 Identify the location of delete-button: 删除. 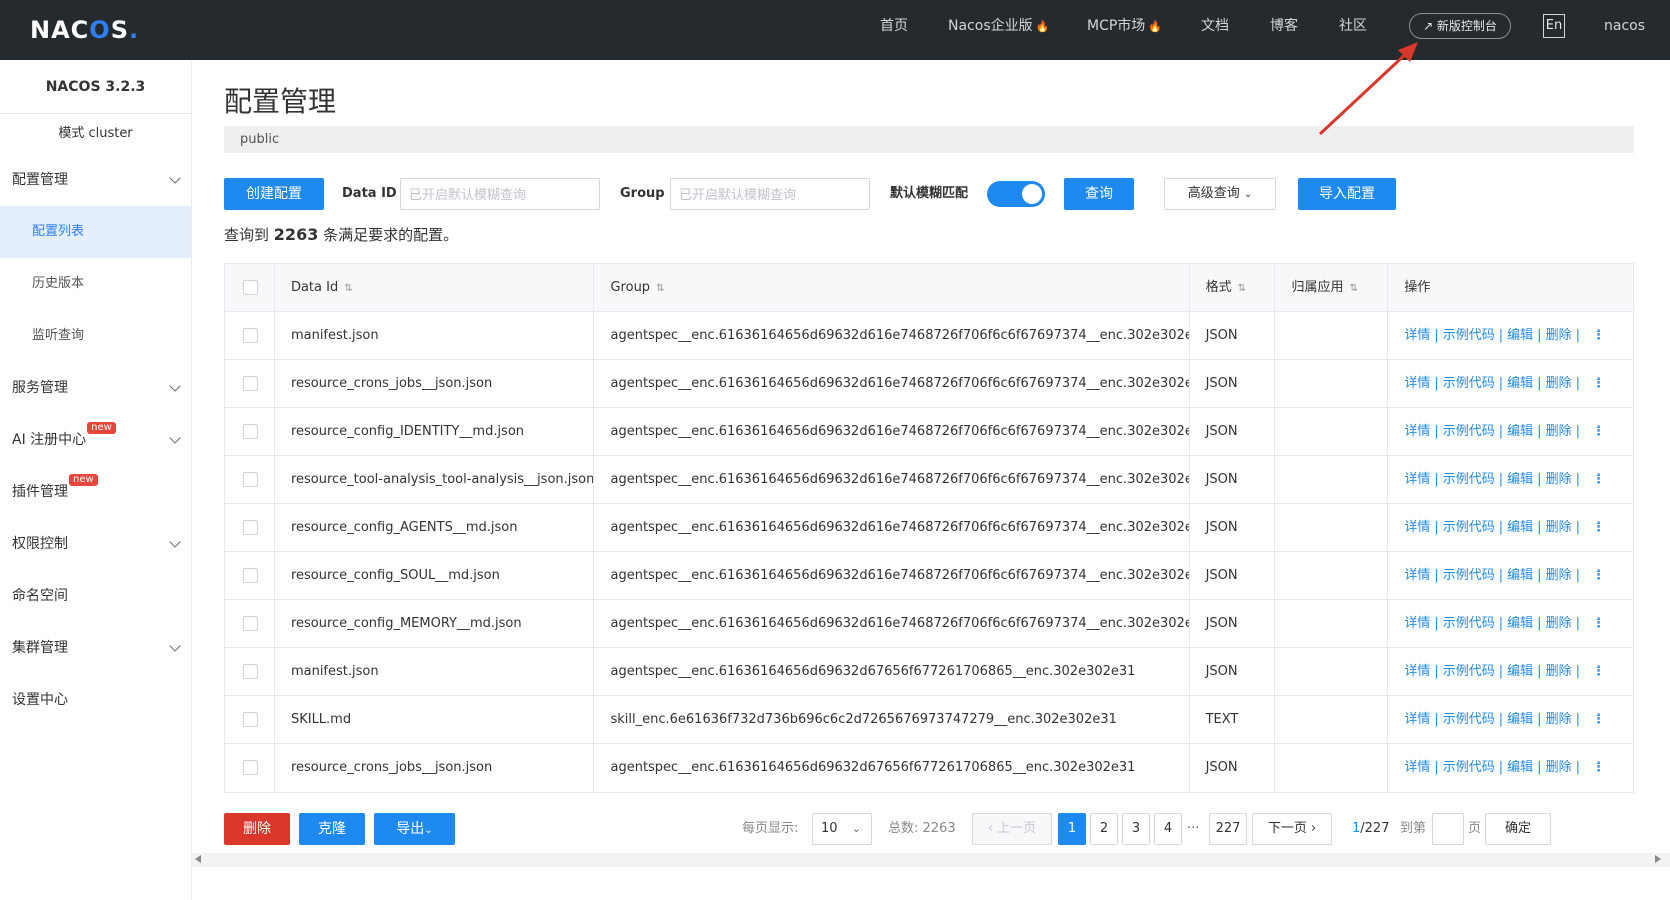
(257, 829).